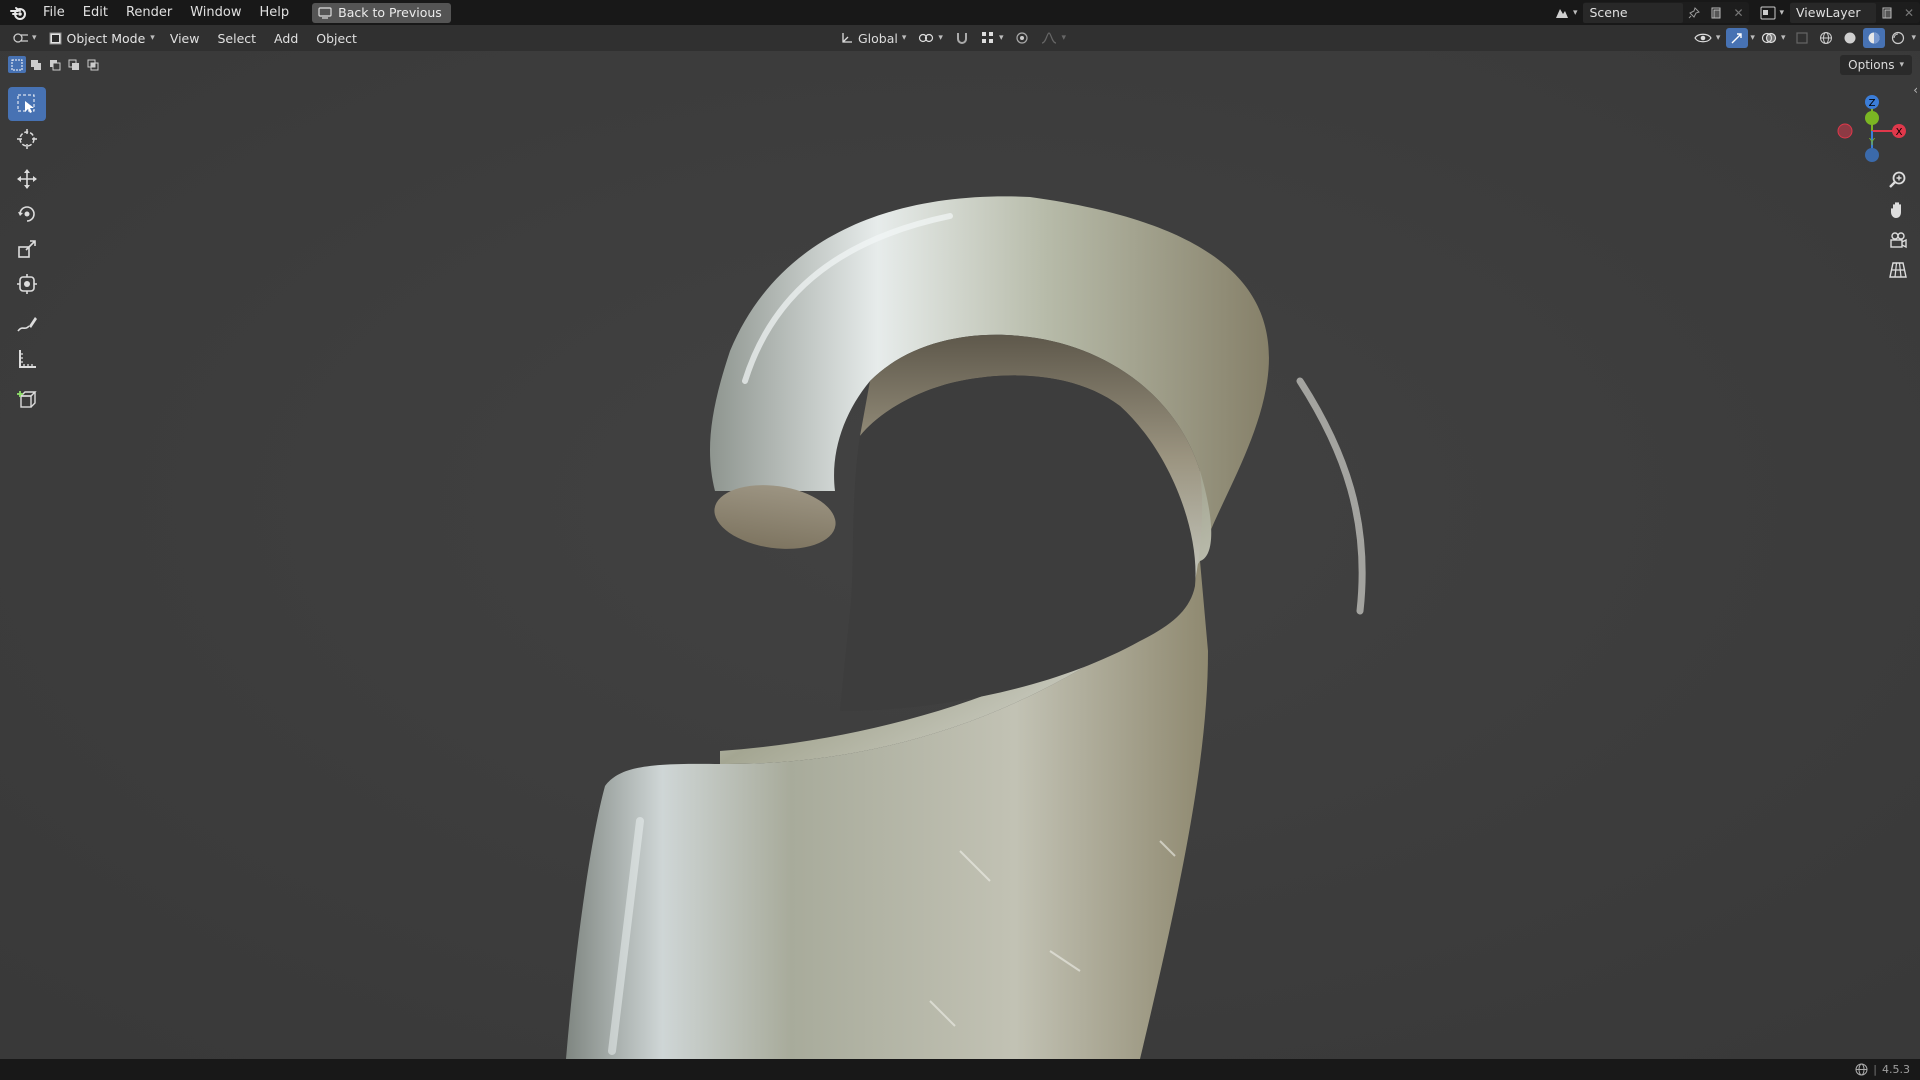  I want to click on version-label: 4.5.3, so click(1896, 1069).